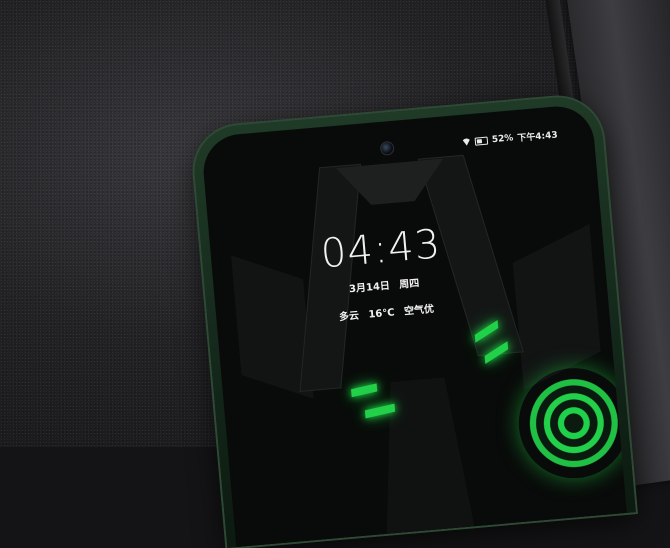 The height and width of the screenshot is (548, 670). What do you see at coordinates (349, 317) in the screenshot?
I see `weather-condition: 多云` at bounding box center [349, 317].